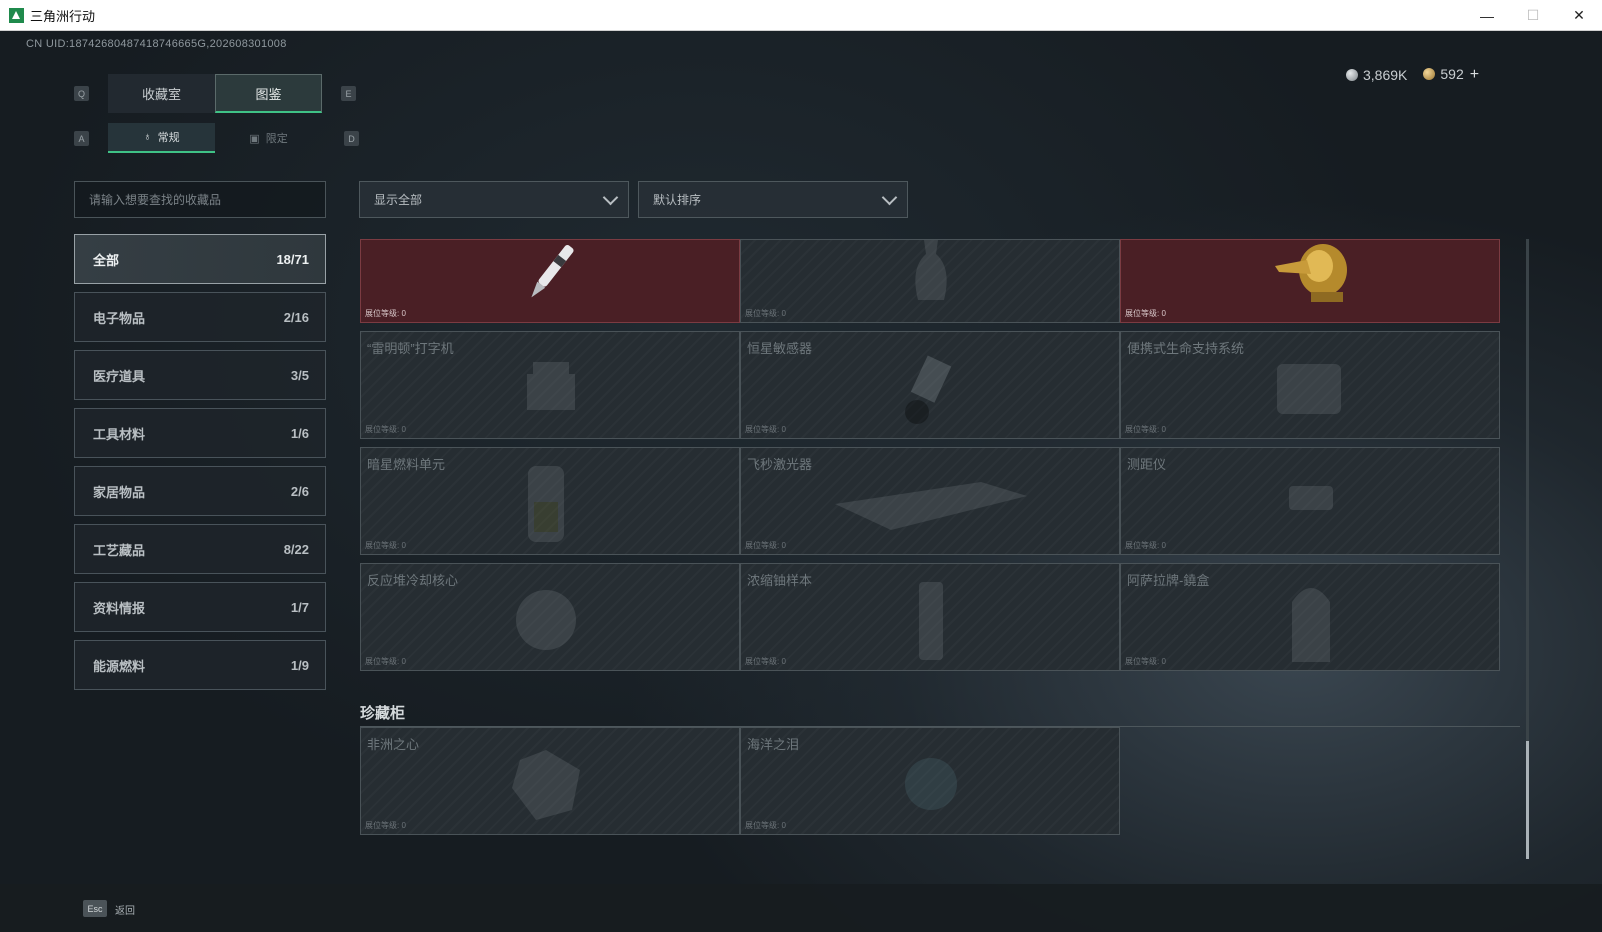 The height and width of the screenshot is (932, 1602). What do you see at coordinates (1311, 498) in the screenshot?
I see `rangefinder-icon` at bounding box center [1311, 498].